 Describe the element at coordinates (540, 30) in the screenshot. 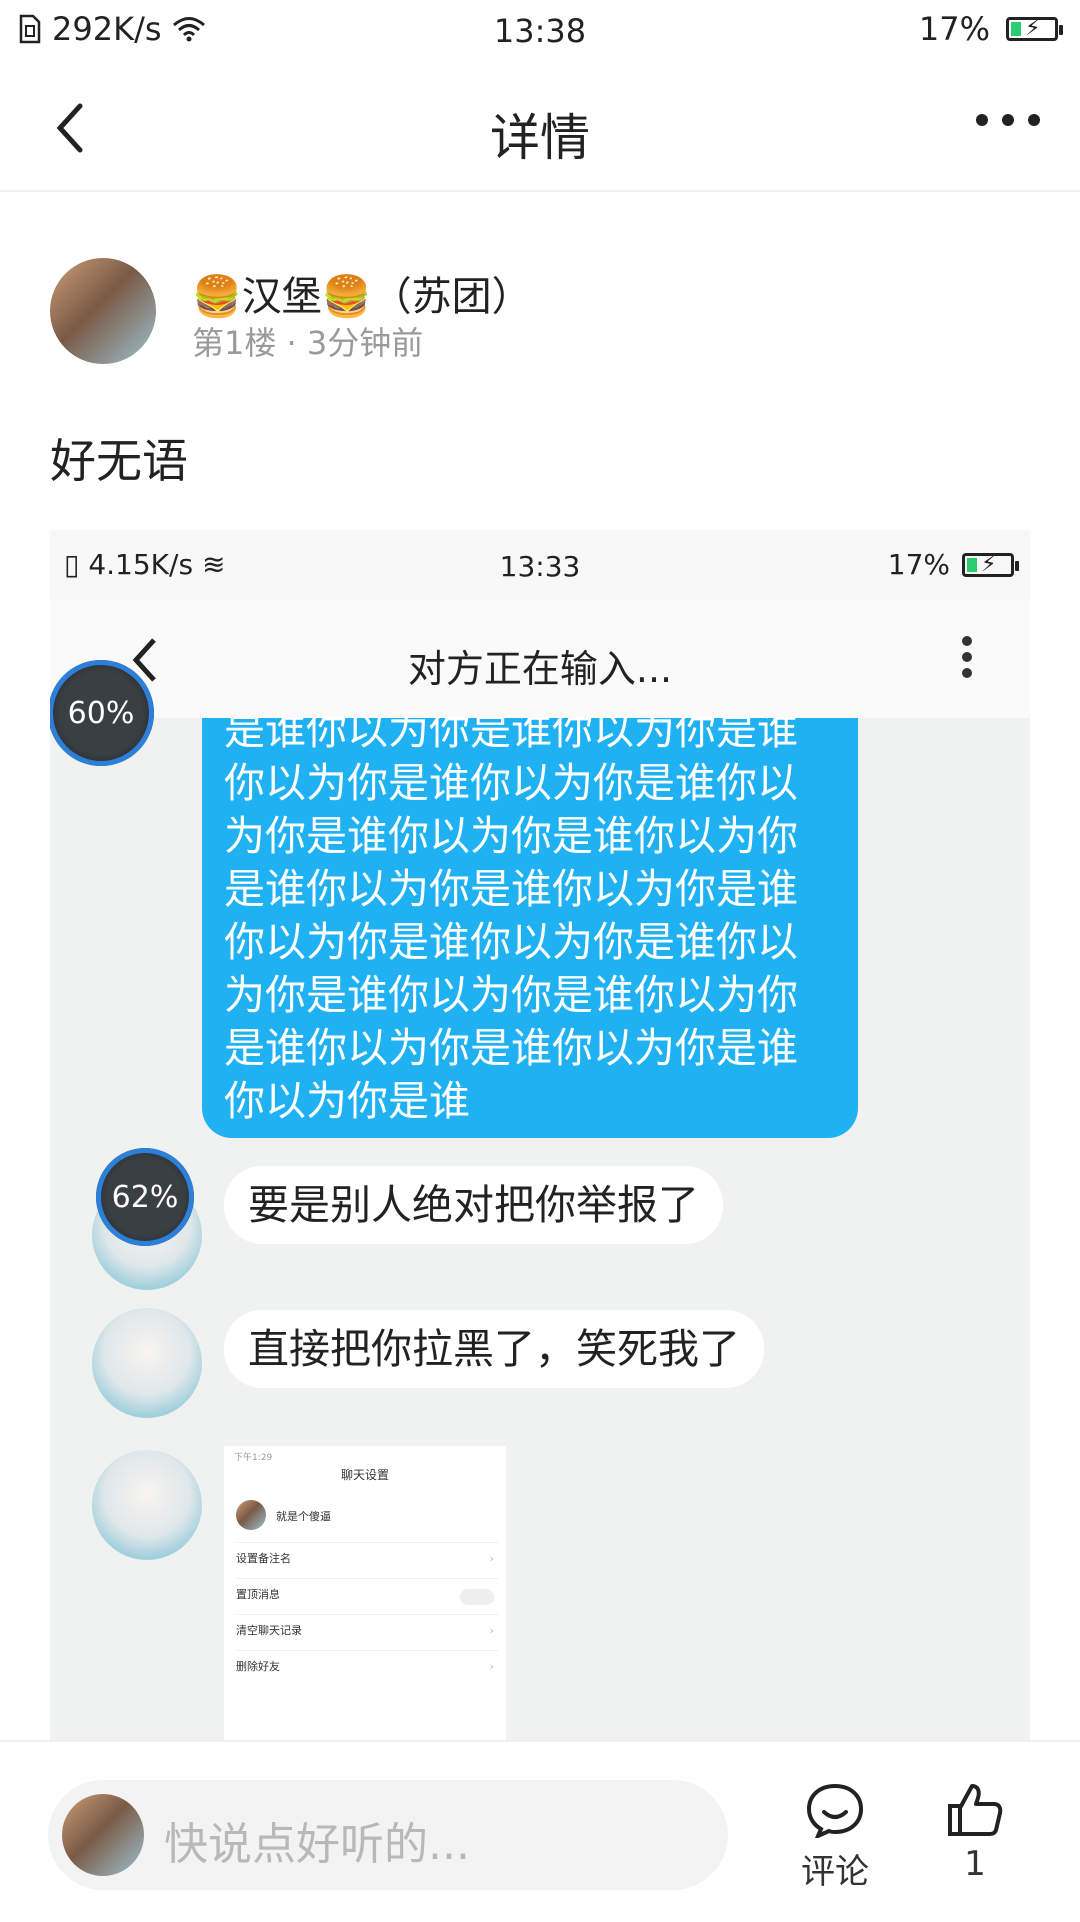

I see `status-bar: 292K/s 13:38 17% ⚡` at that location.